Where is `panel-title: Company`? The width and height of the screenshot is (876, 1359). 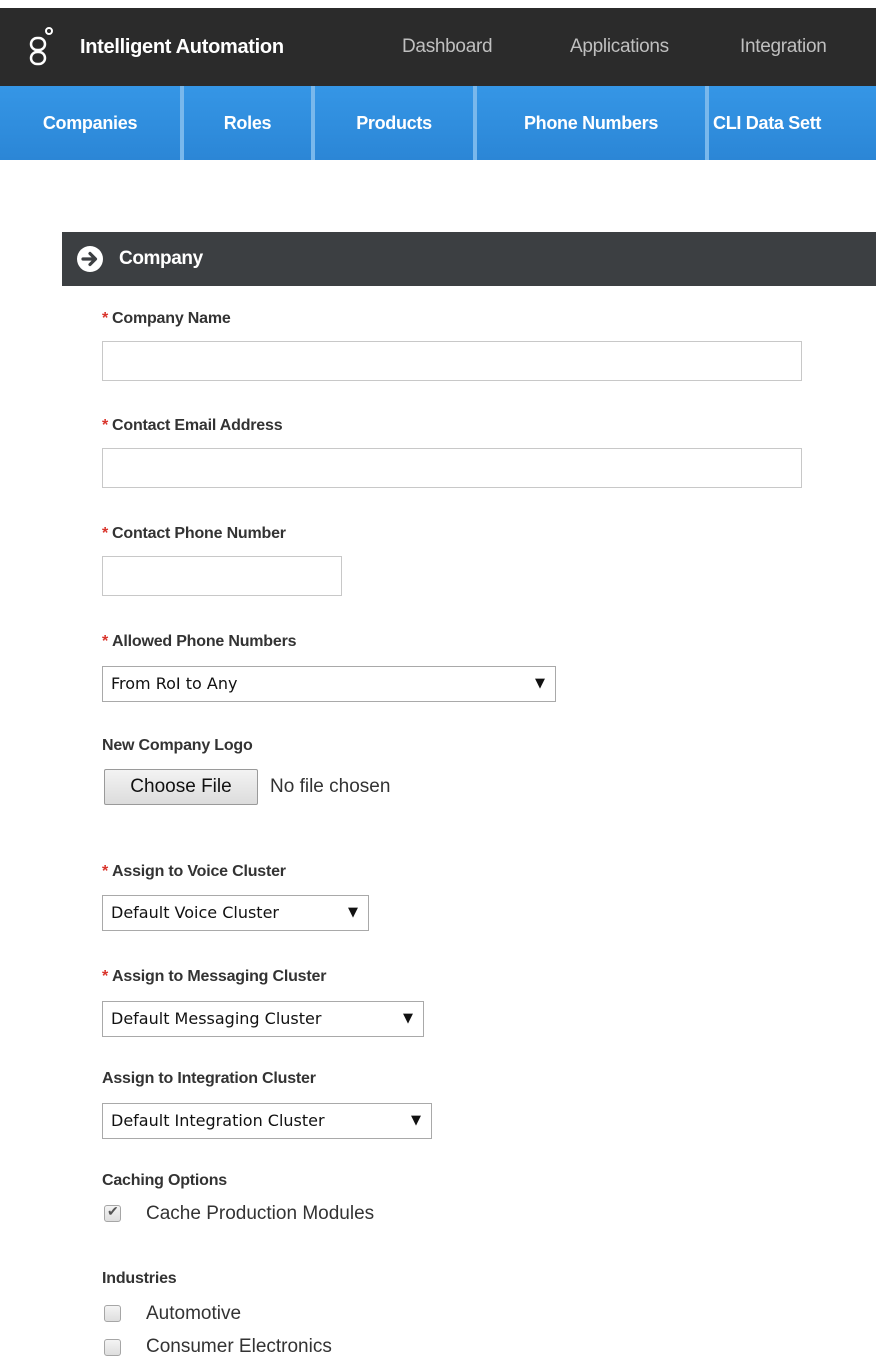 panel-title: Company is located at coordinates (161, 258).